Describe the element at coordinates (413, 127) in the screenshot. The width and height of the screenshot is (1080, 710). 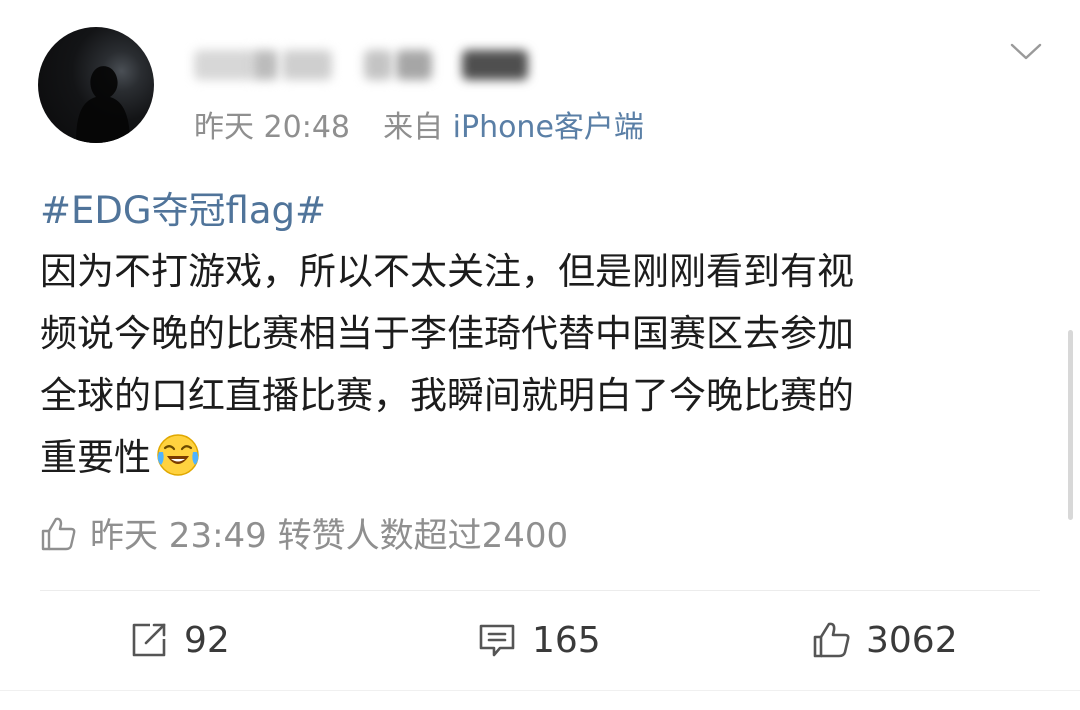
I see `source-prefix: 来自` at that location.